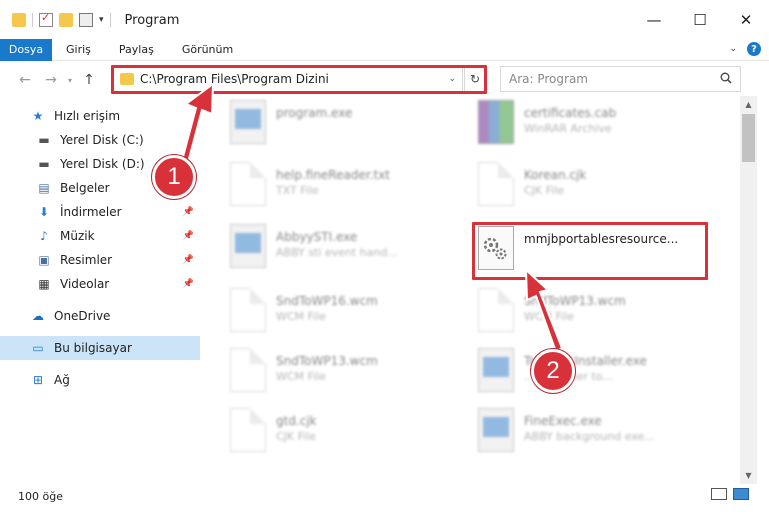 Image resolution: width=769 pixels, height=524 pixels. I want to click on sidebar-item-label: Ağ, so click(62, 380).